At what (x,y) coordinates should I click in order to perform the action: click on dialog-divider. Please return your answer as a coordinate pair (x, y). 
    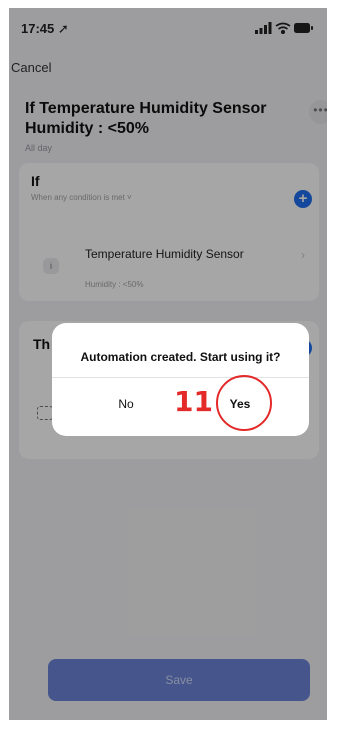
    Looking at the image, I should click on (180, 377).